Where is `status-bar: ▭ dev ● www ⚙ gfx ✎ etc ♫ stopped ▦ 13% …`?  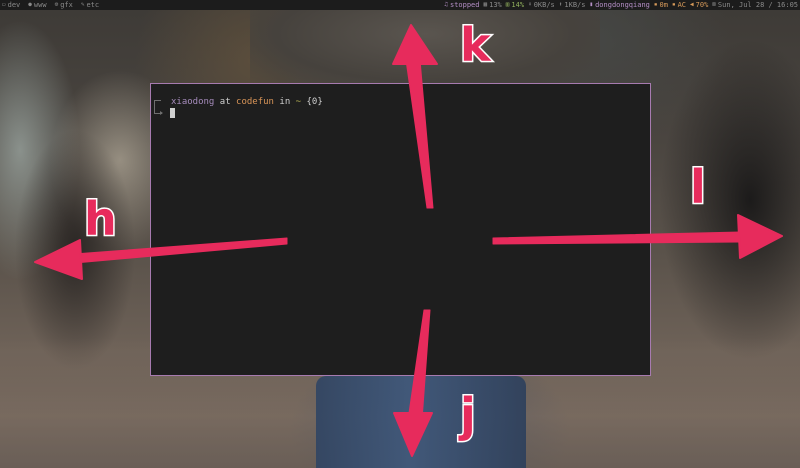
status-bar: ▭ dev ● www ⚙ gfx ✎ etc ♫ stopped ▦ 13% … is located at coordinates (400, 5).